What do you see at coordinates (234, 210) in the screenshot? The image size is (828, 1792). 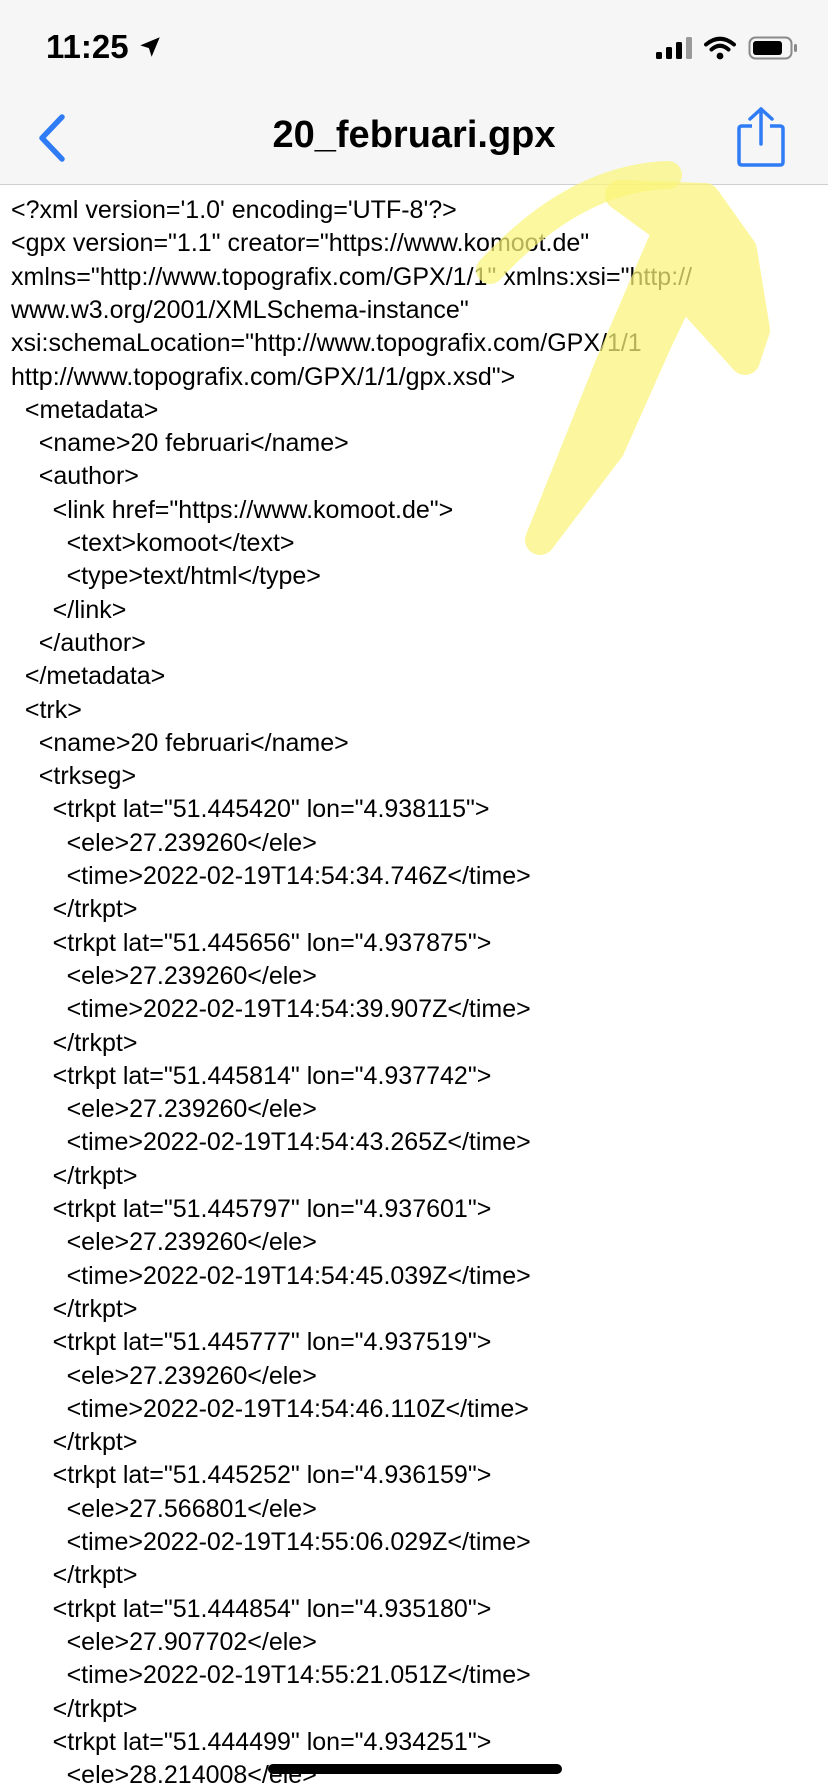 I see `file-line: <?xml version='1.0' encoding='UTF-8'?>` at bounding box center [234, 210].